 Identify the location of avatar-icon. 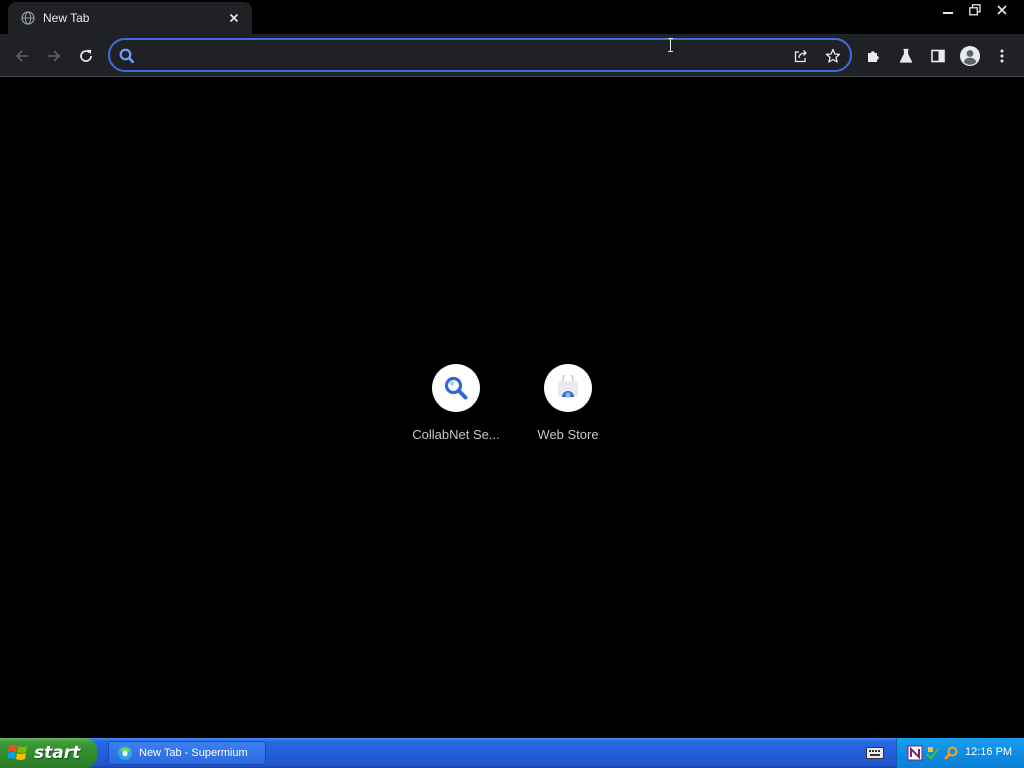
(970, 56).